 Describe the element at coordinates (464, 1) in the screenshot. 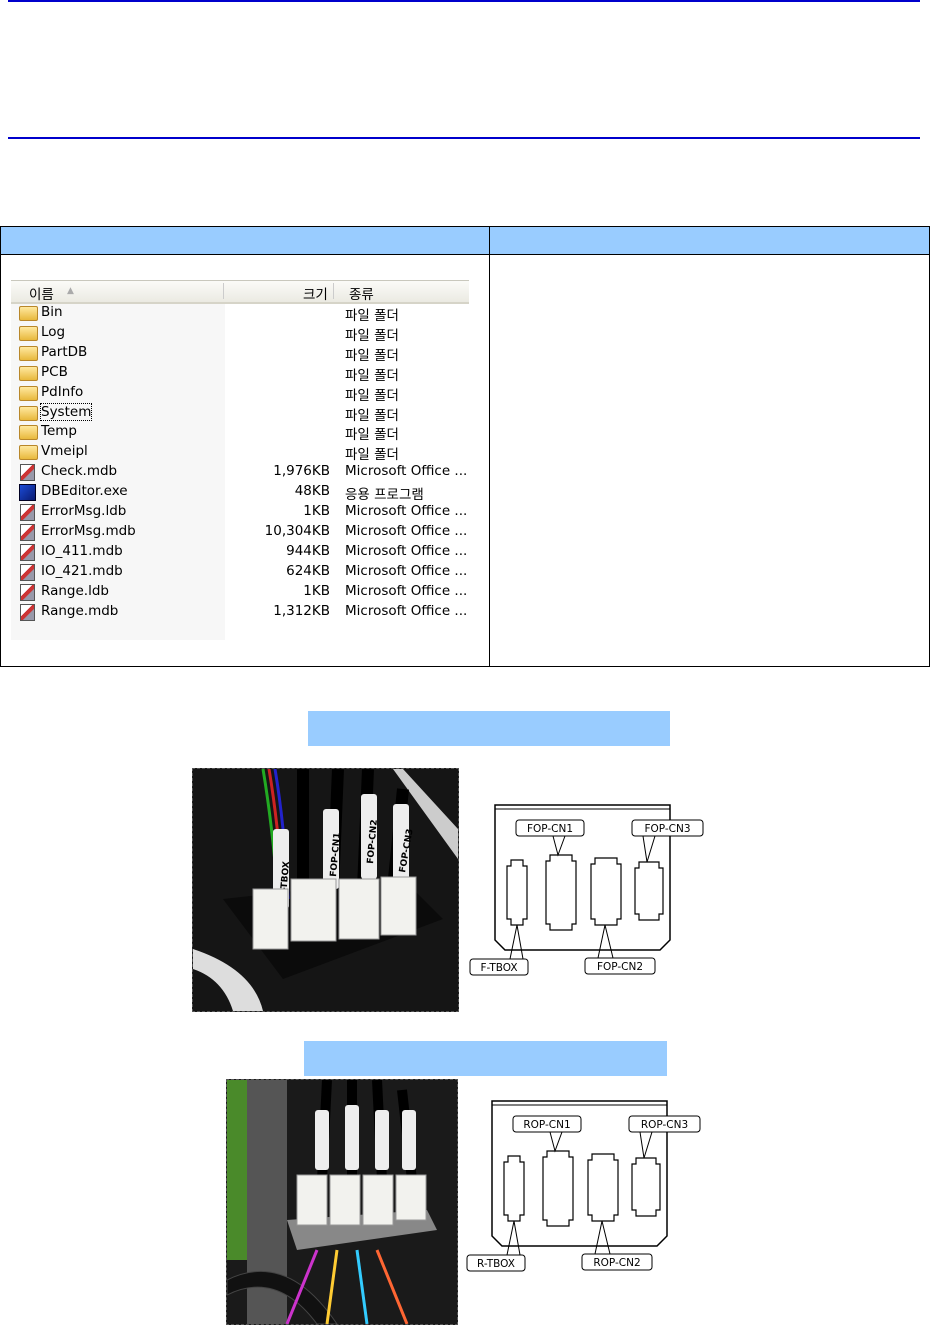

I see `top-rule` at that location.